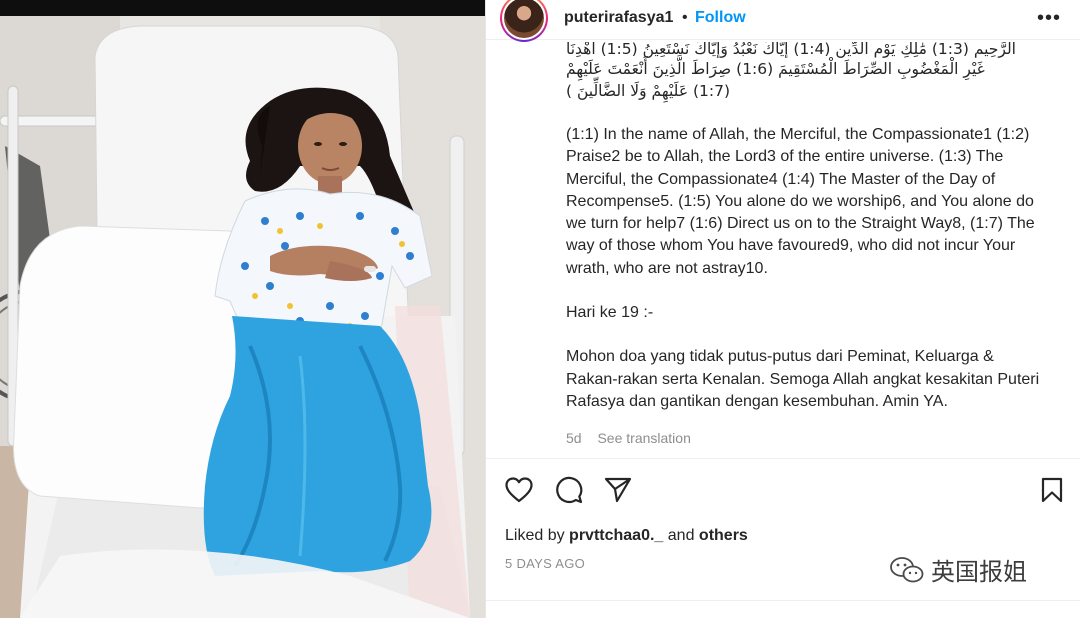 The image size is (1080, 618). I want to click on comment-icon, so click(569, 490).